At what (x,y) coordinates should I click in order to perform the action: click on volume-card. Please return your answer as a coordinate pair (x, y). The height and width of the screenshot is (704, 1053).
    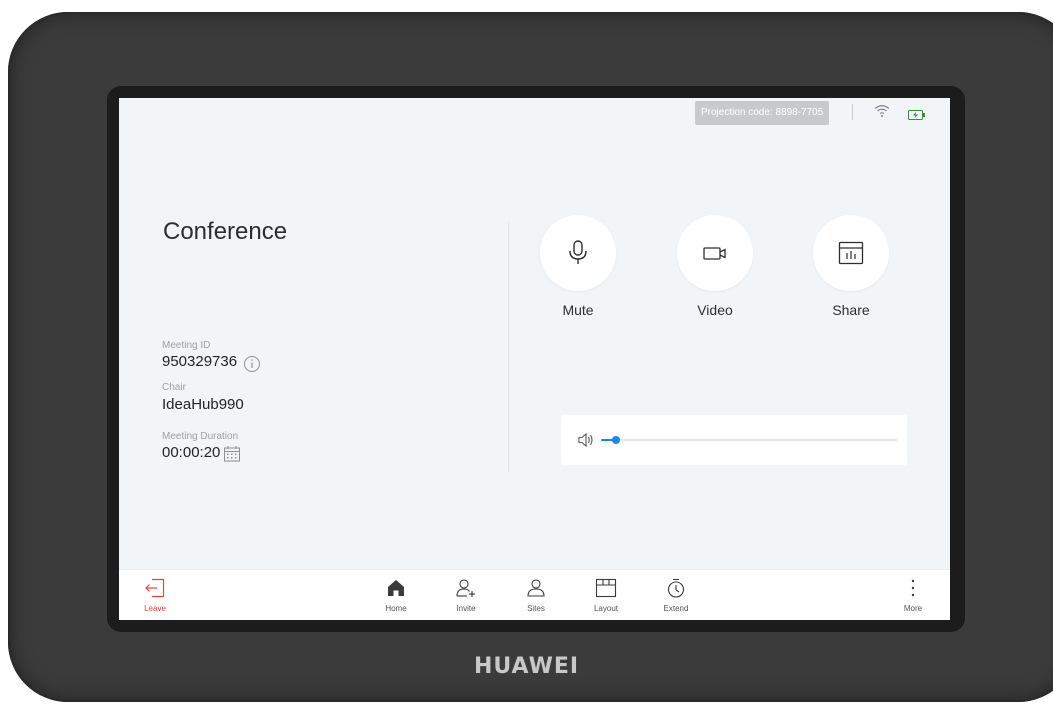
    Looking at the image, I should click on (734, 440).